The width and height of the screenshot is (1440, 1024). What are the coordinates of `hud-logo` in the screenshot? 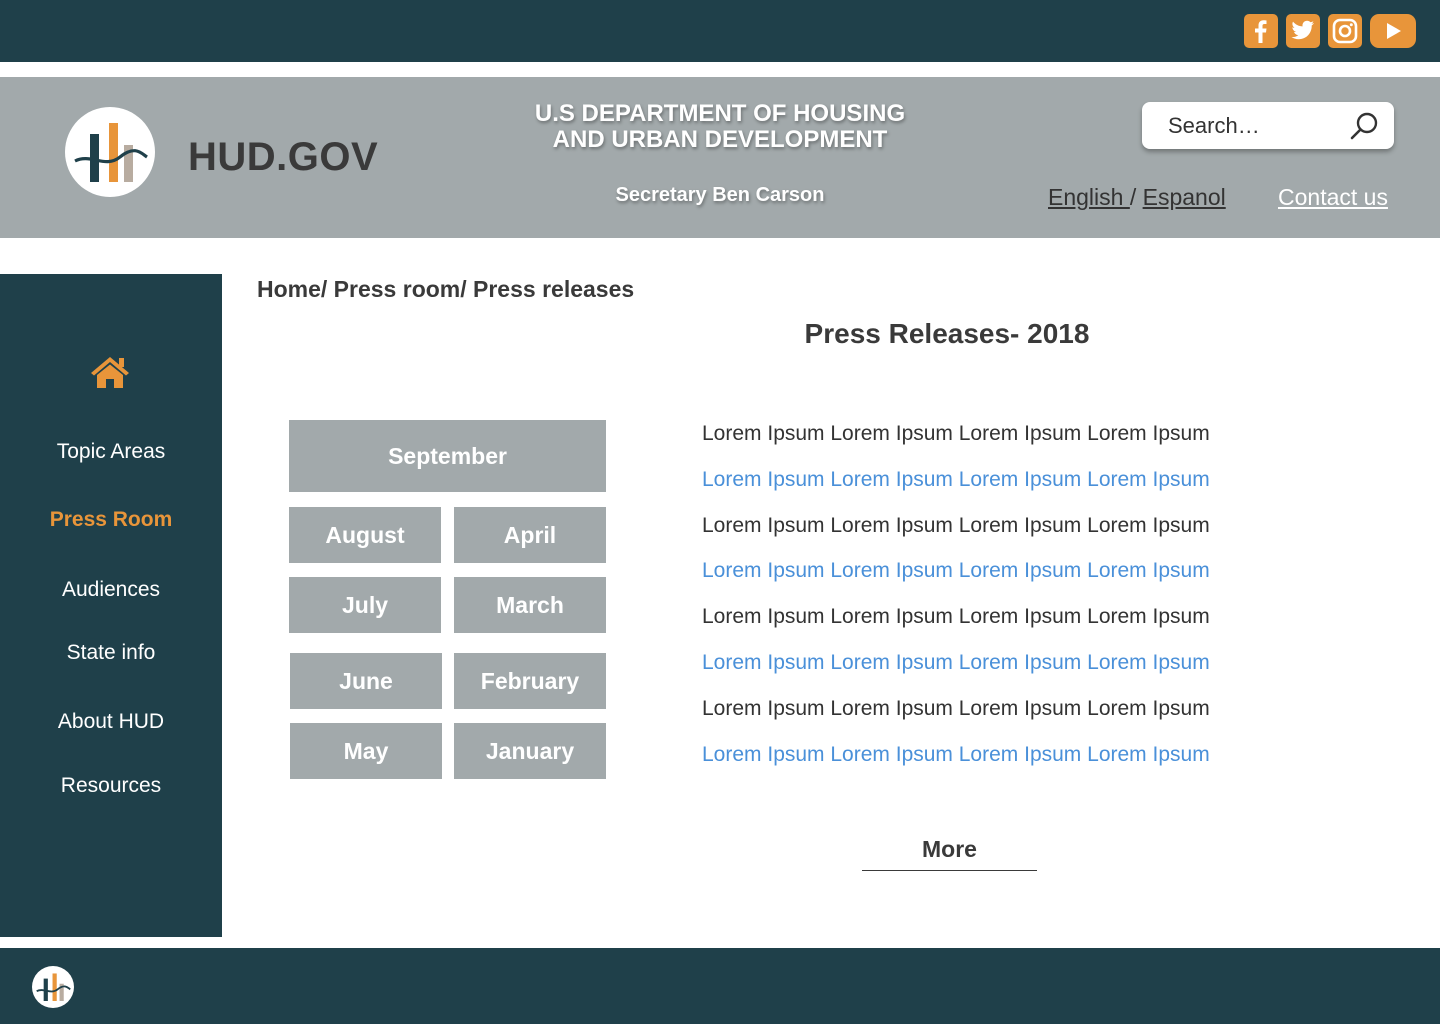 It's located at (110, 152).